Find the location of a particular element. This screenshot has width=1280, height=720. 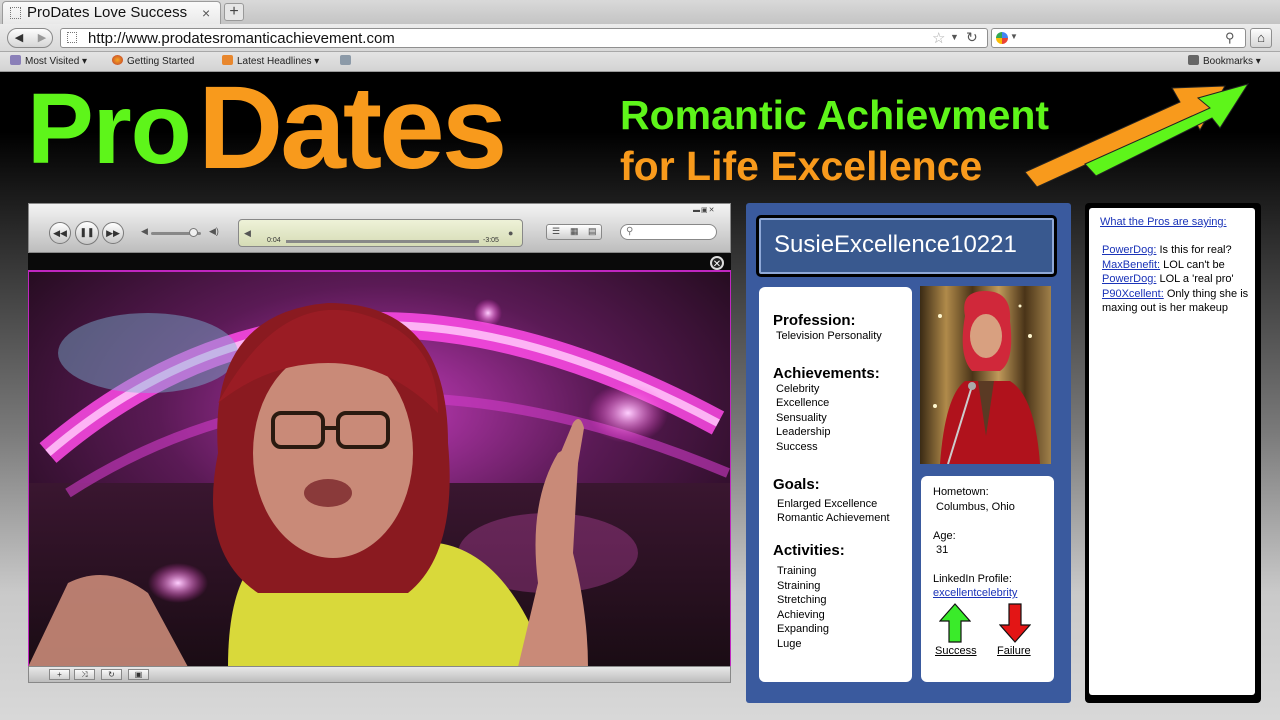

bookmark-latest-headlines: Latest Headlines ▾ is located at coordinates (270, 61).